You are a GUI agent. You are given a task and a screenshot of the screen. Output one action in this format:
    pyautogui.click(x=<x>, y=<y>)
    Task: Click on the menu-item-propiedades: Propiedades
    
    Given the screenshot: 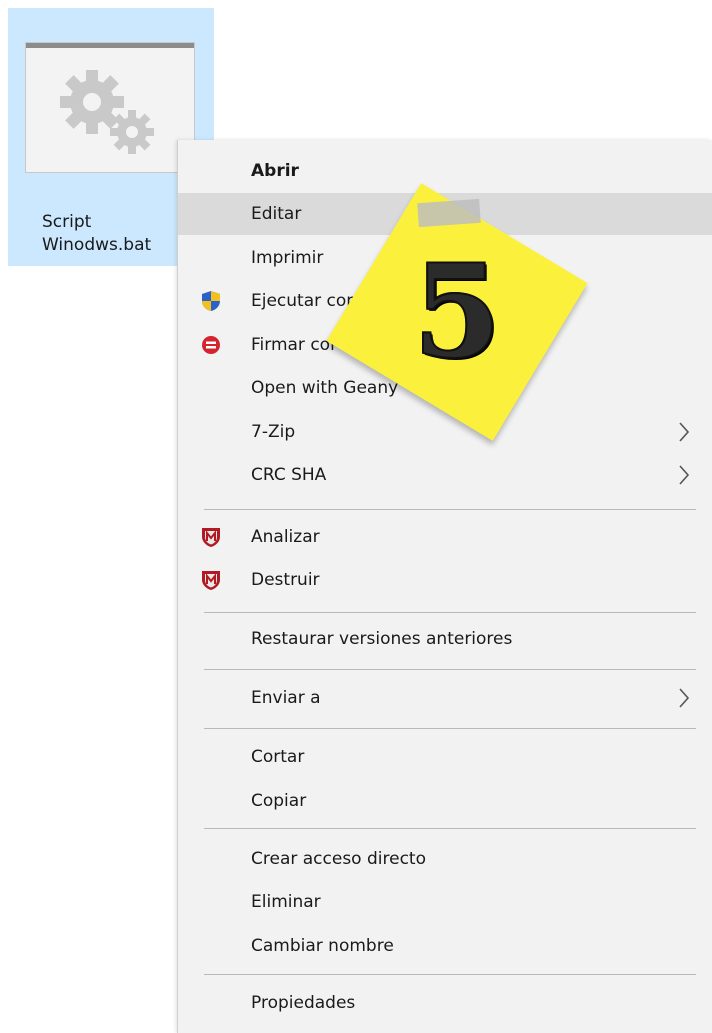 What is the action you would take?
    pyautogui.click(x=445, y=1003)
    